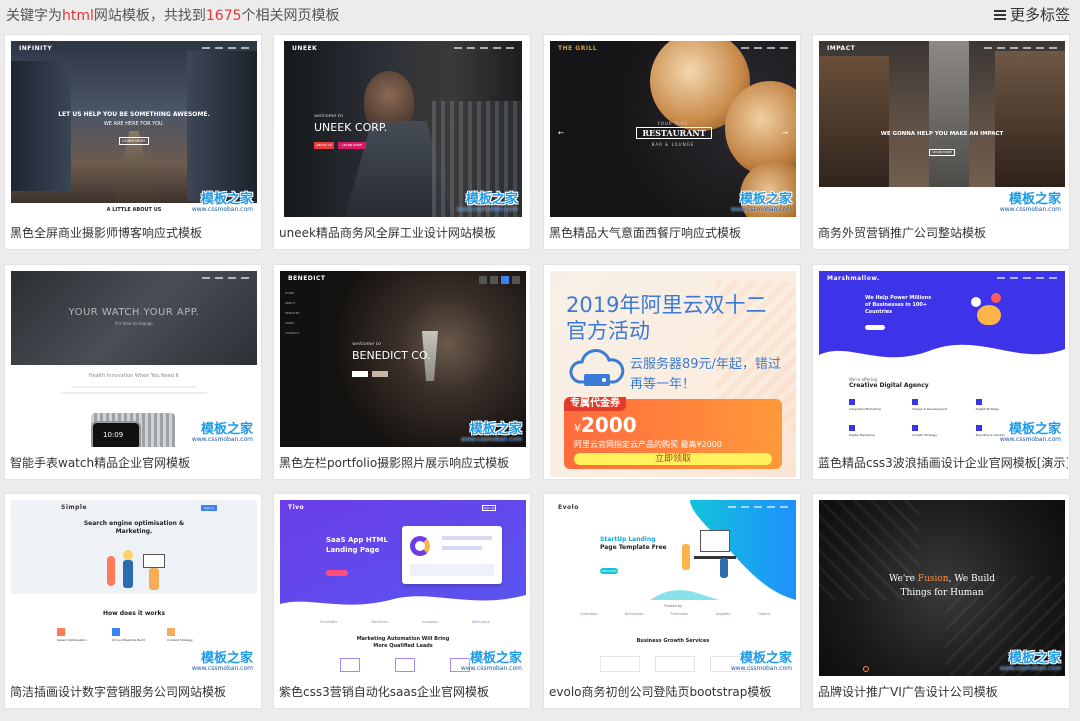 The width and height of the screenshot is (1080, 721). What do you see at coordinates (595, 404) in the screenshot?
I see `coupon-badge: 专属代金券` at bounding box center [595, 404].